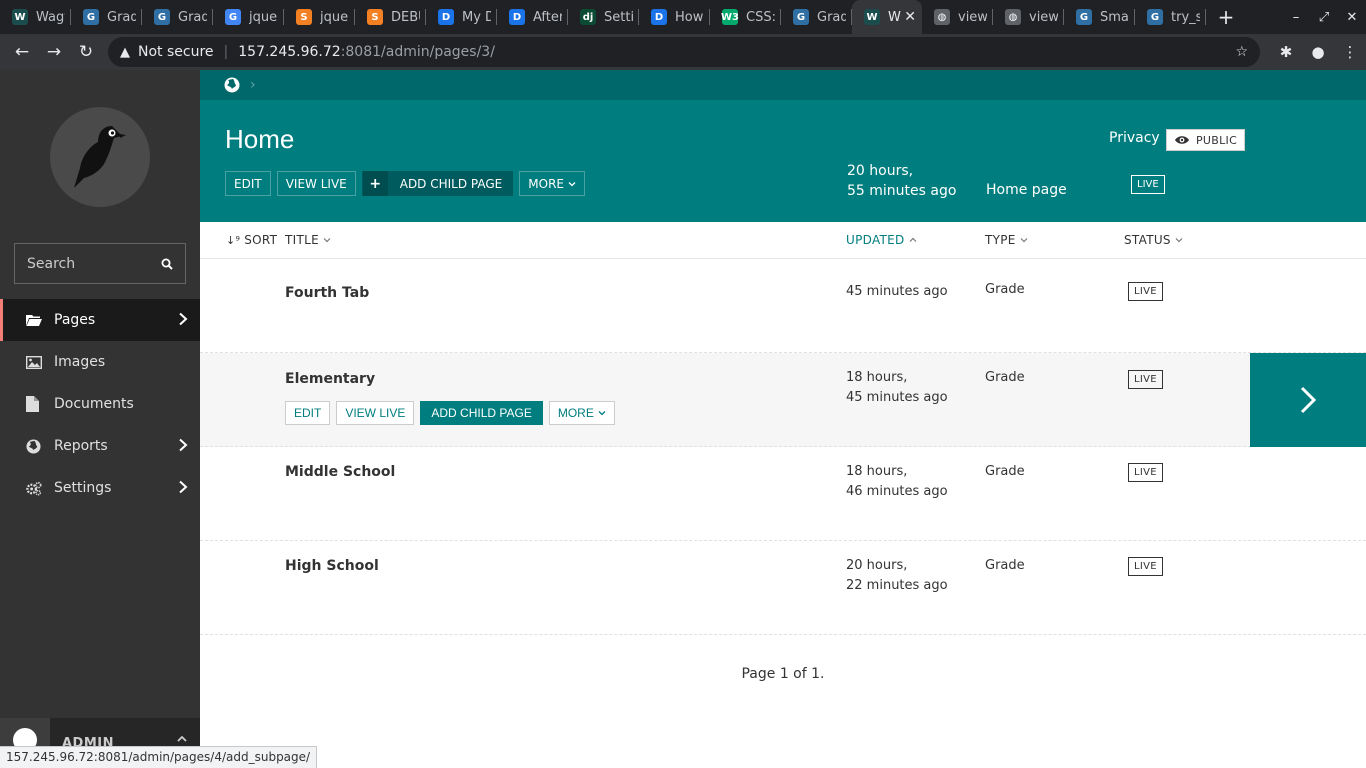 The image size is (1366, 768). What do you see at coordinates (22, 52) in the screenshot?
I see `back-icon: ←` at bounding box center [22, 52].